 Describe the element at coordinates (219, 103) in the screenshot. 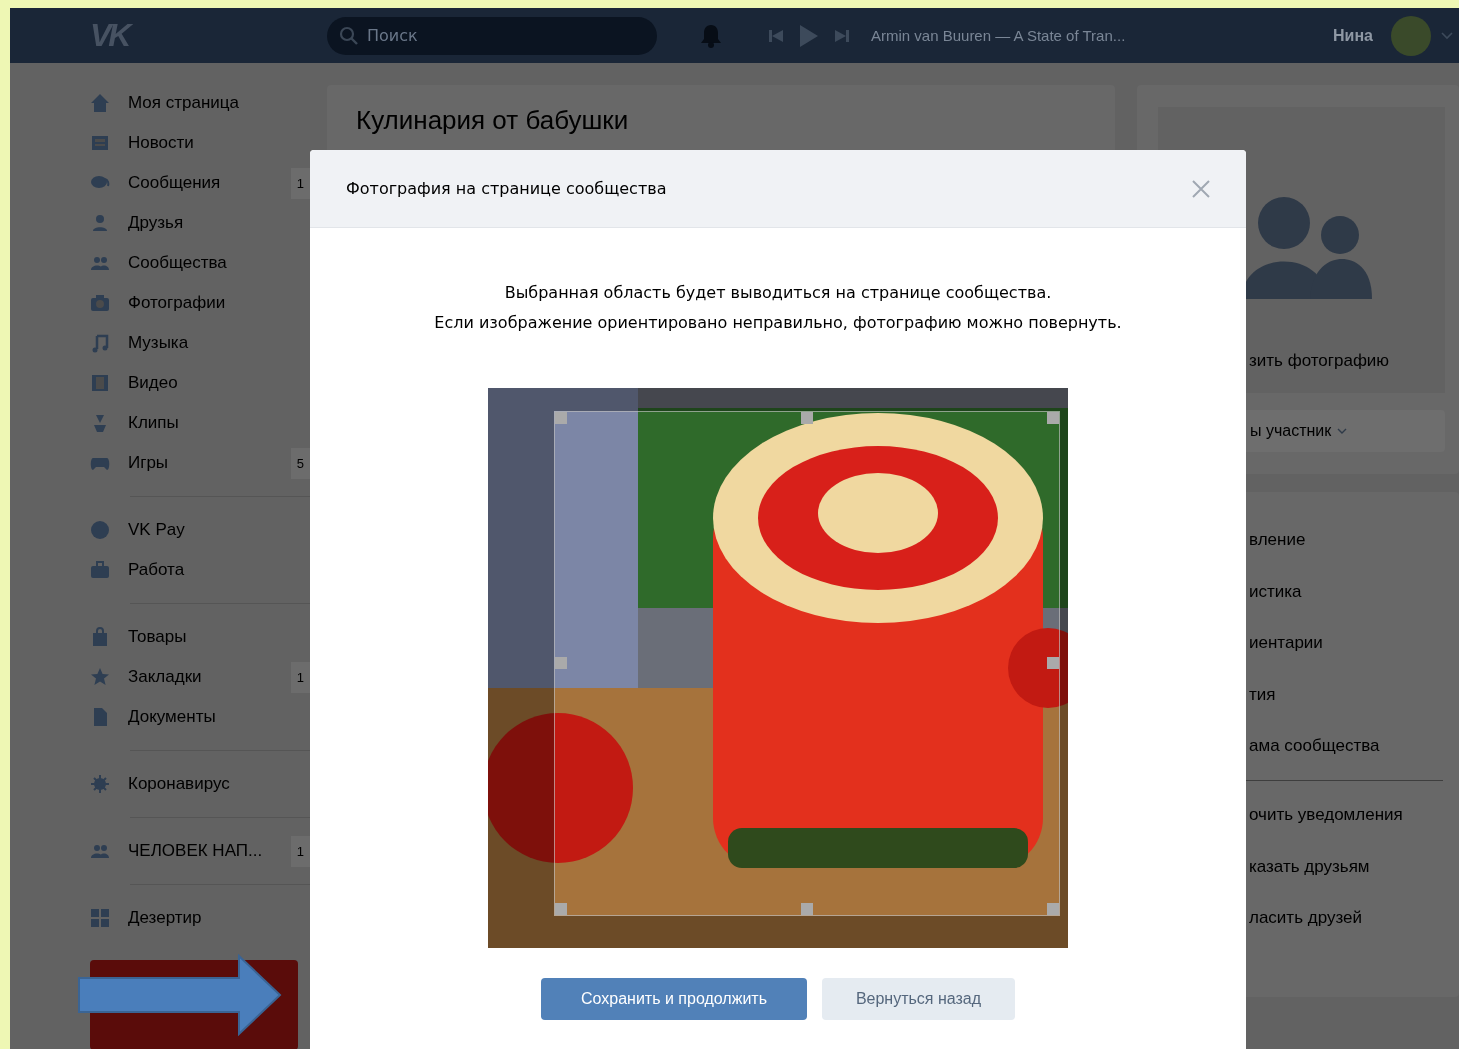

I see `sidebar-item: Моя страница` at that location.